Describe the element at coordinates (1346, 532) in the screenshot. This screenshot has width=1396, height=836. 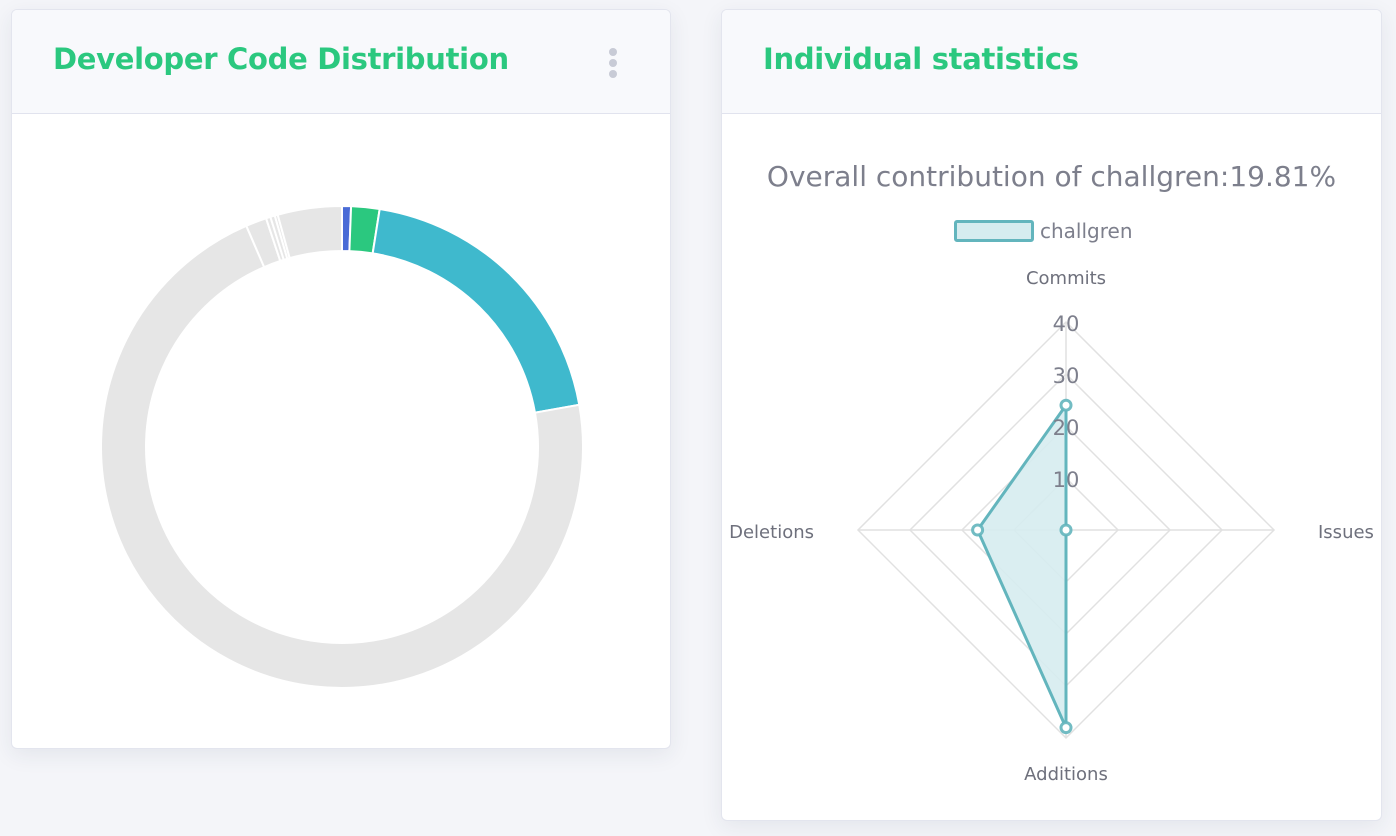
I see `indicator-label: Issues` at that location.